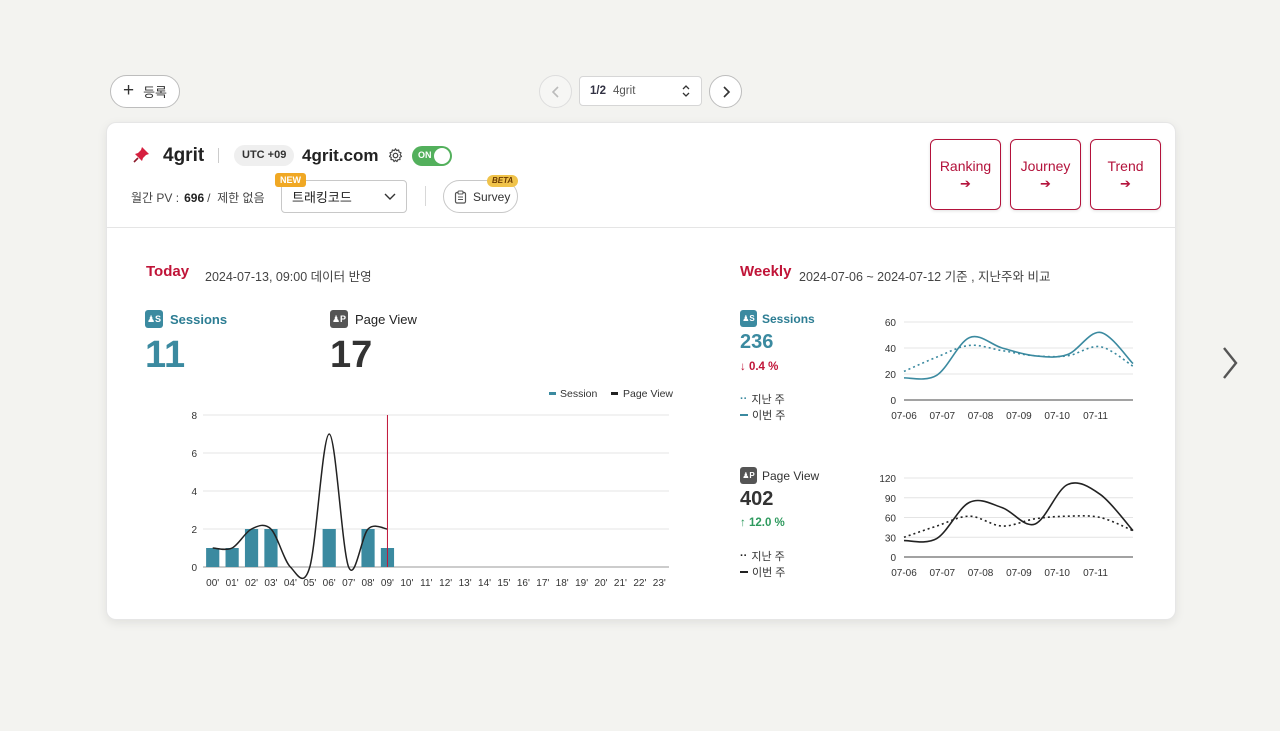 This screenshot has height=731, width=1280. Describe the element at coordinates (368, 583) in the screenshot. I see `x-tick-label: 08'` at that location.